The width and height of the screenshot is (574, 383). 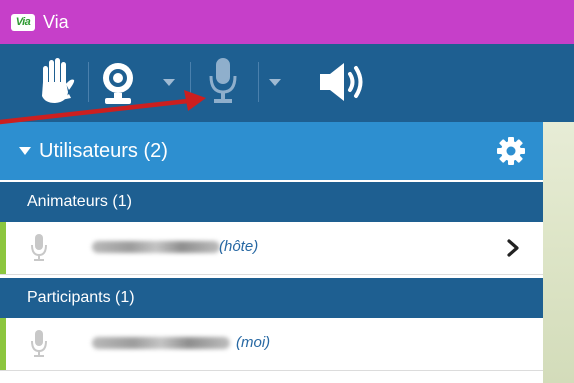 I want to click on chevron-right-icon, so click(x=513, y=248).